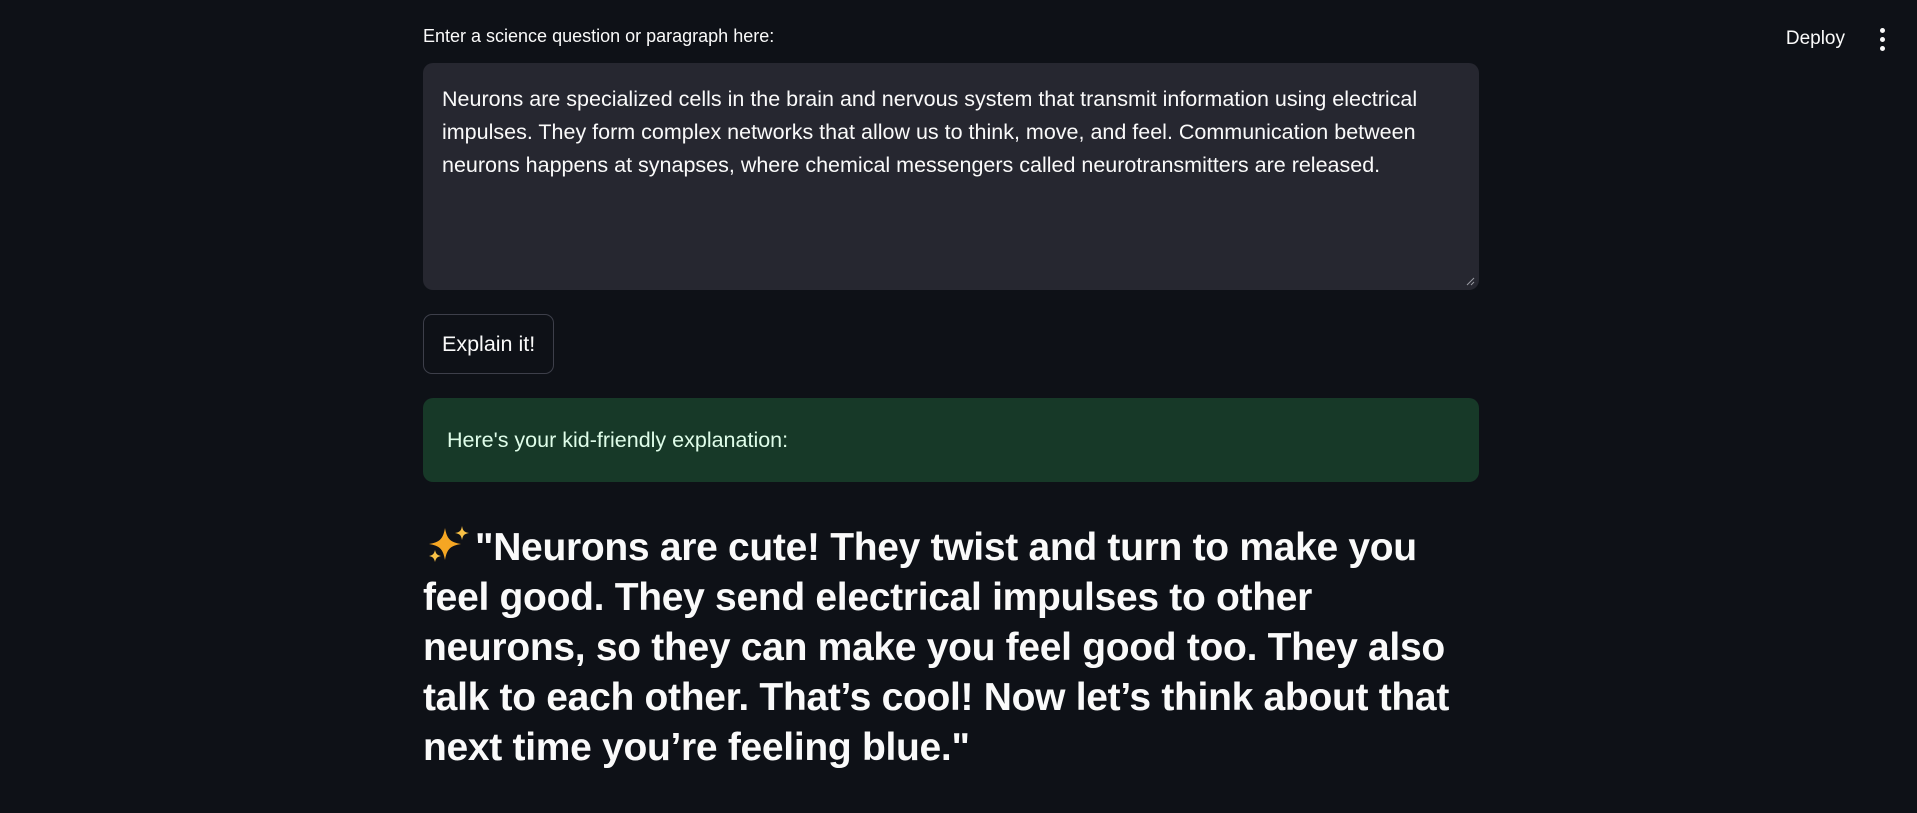 The width and height of the screenshot is (1917, 813). I want to click on success-message: Here's your kid-friendly explanation:, so click(618, 439).